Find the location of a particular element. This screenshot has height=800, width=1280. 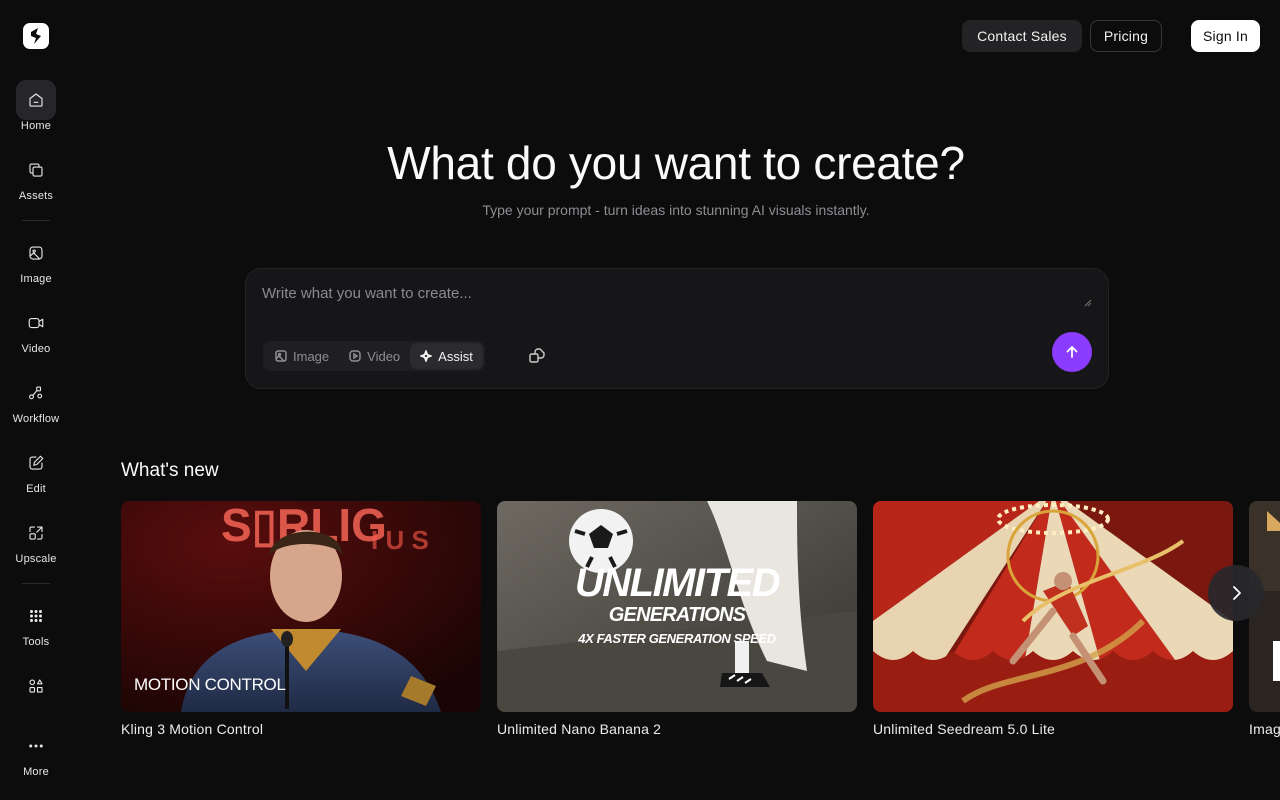

sign-in-button: Sign In is located at coordinates (1225, 36).